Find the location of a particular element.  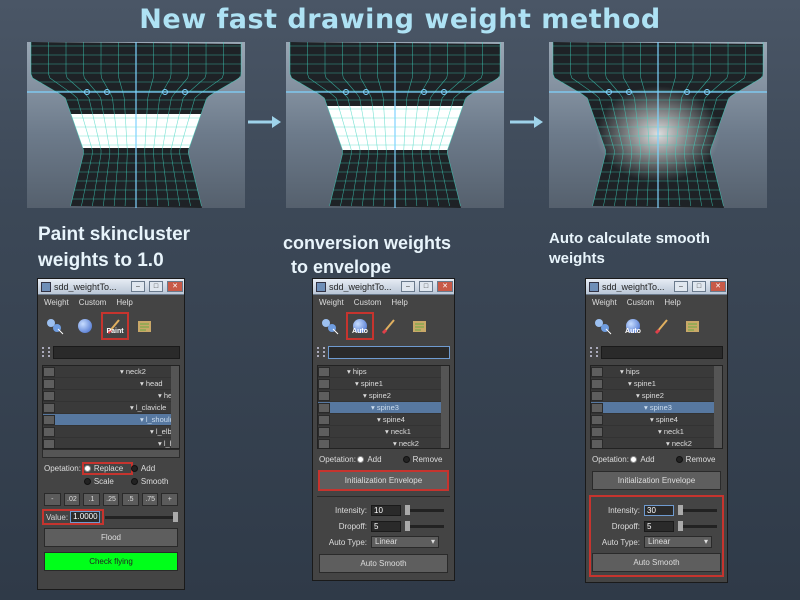

preset-button: .02 is located at coordinates (72, 499).